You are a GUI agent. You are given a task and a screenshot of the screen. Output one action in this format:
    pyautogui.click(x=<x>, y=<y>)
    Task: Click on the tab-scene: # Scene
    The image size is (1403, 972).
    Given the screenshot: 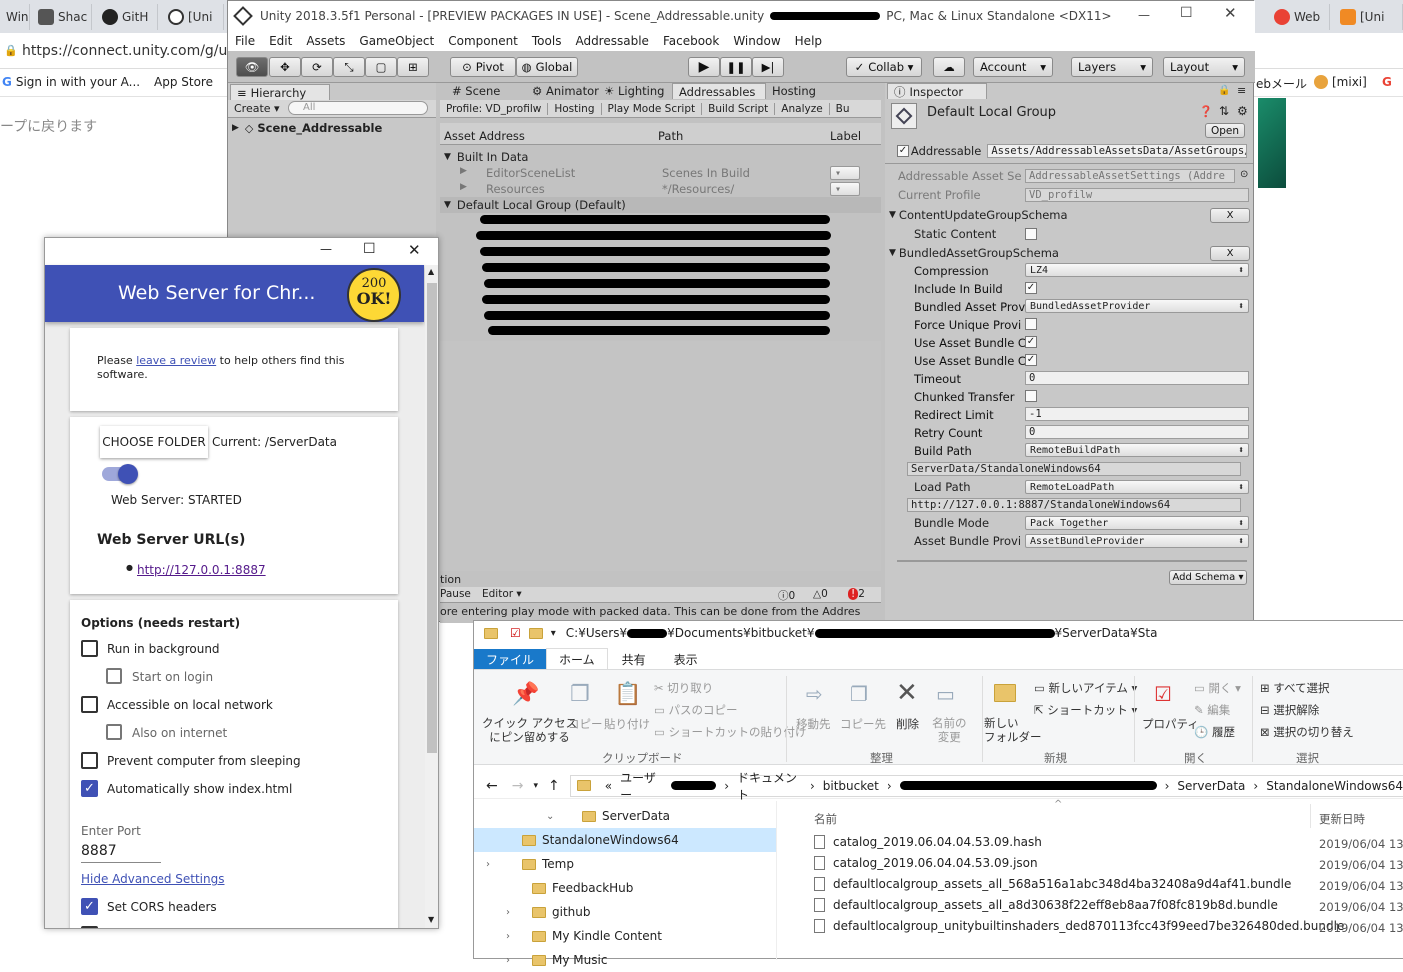 What is the action you would take?
    pyautogui.click(x=476, y=91)
    